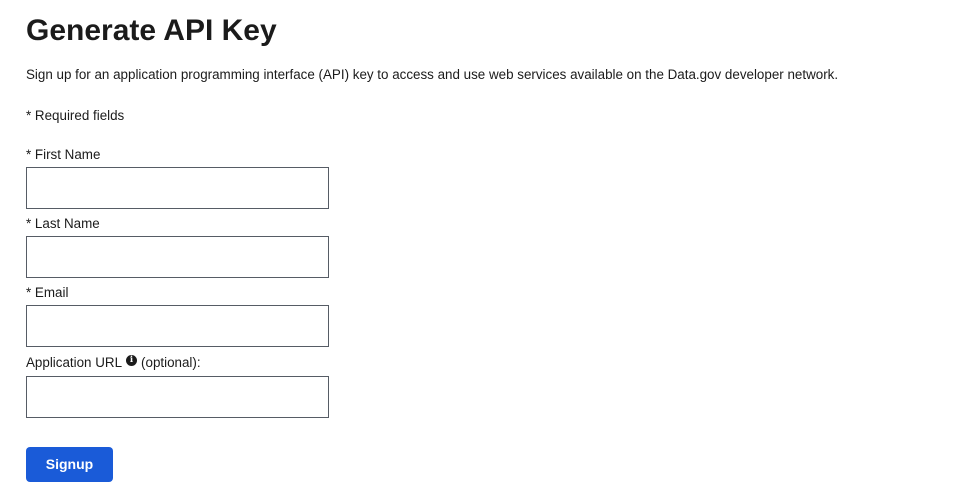  What do you see at coordinates (151, 30) in the screenshot?
I see `page-title: Generate API Key` at bounding box center [151, 30].